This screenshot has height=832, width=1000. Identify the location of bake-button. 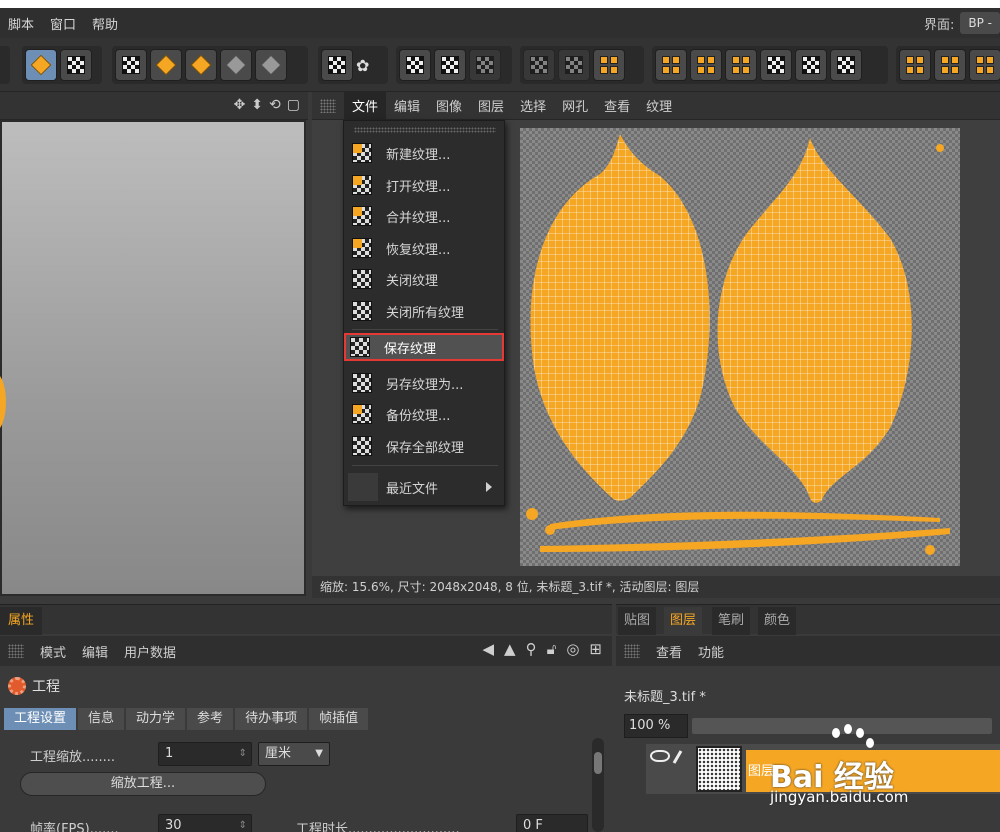
(415, 65).